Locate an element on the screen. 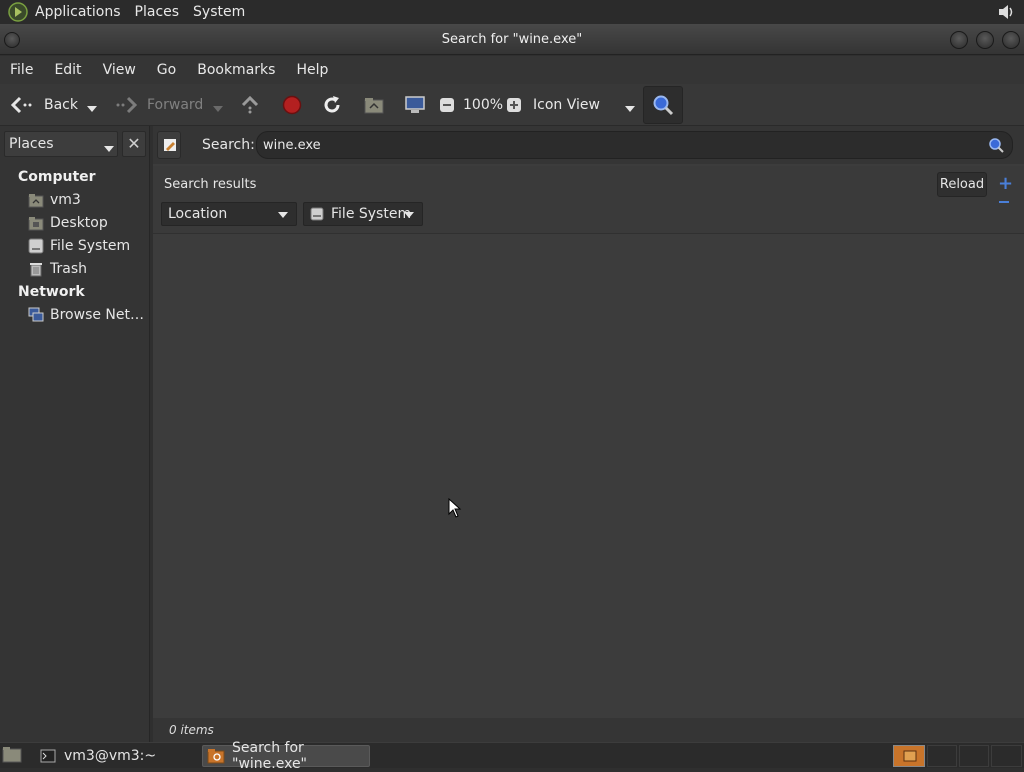 The image size is (1024, 772). location-value-select: File System is located at coordinates (363, 214).